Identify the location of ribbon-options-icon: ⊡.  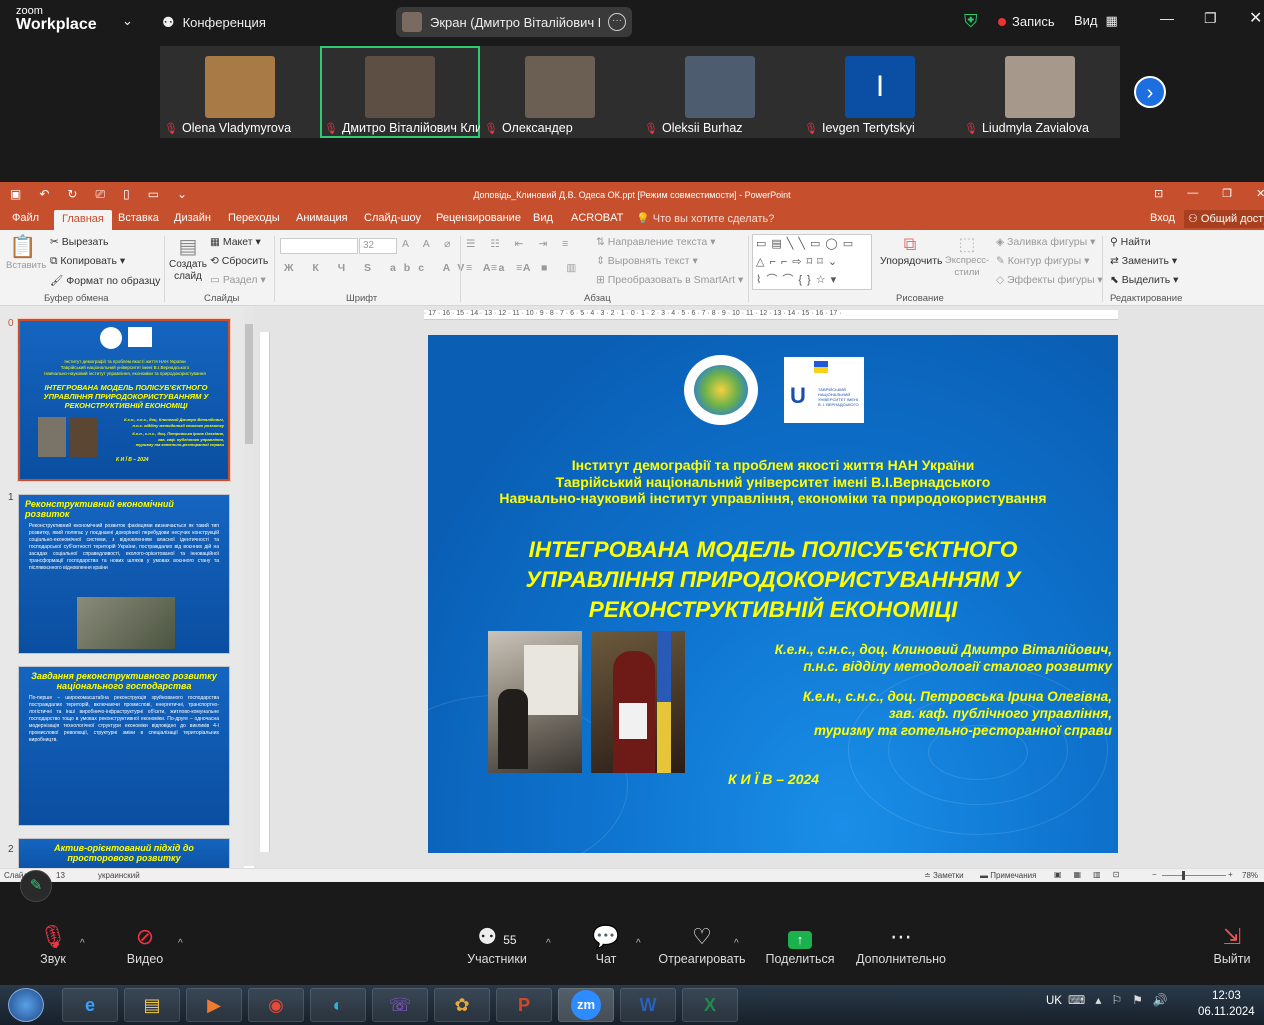
(1158, 193).